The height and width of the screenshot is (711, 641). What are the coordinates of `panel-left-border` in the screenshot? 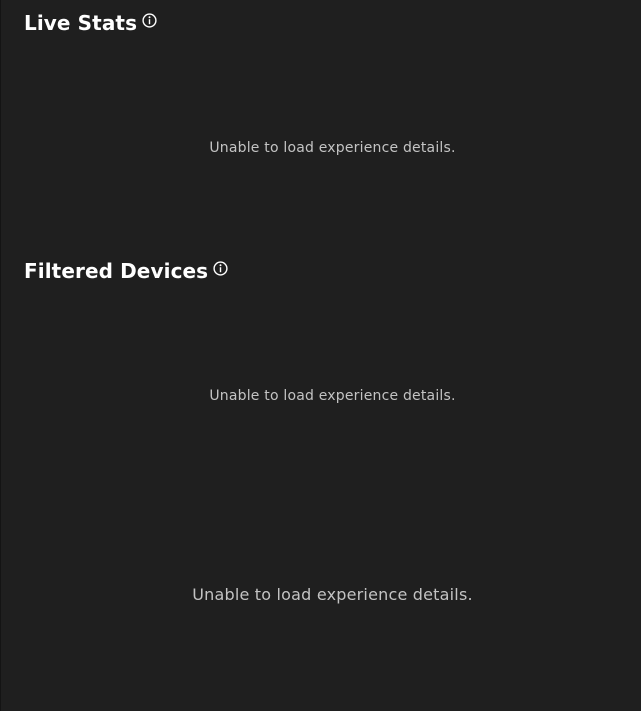 It's located at (0, 355).